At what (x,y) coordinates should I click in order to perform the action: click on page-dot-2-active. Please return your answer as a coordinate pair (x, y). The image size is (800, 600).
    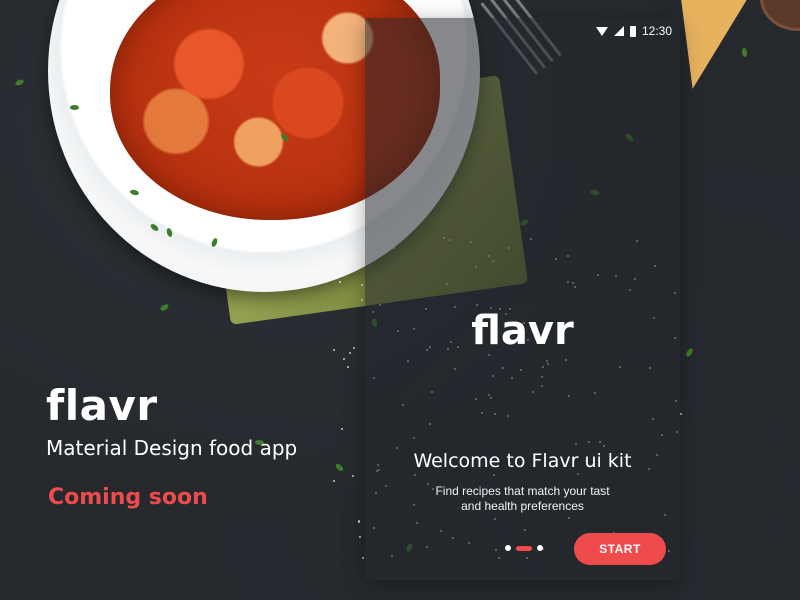
    Looking at the image, I should click on (524, 548).